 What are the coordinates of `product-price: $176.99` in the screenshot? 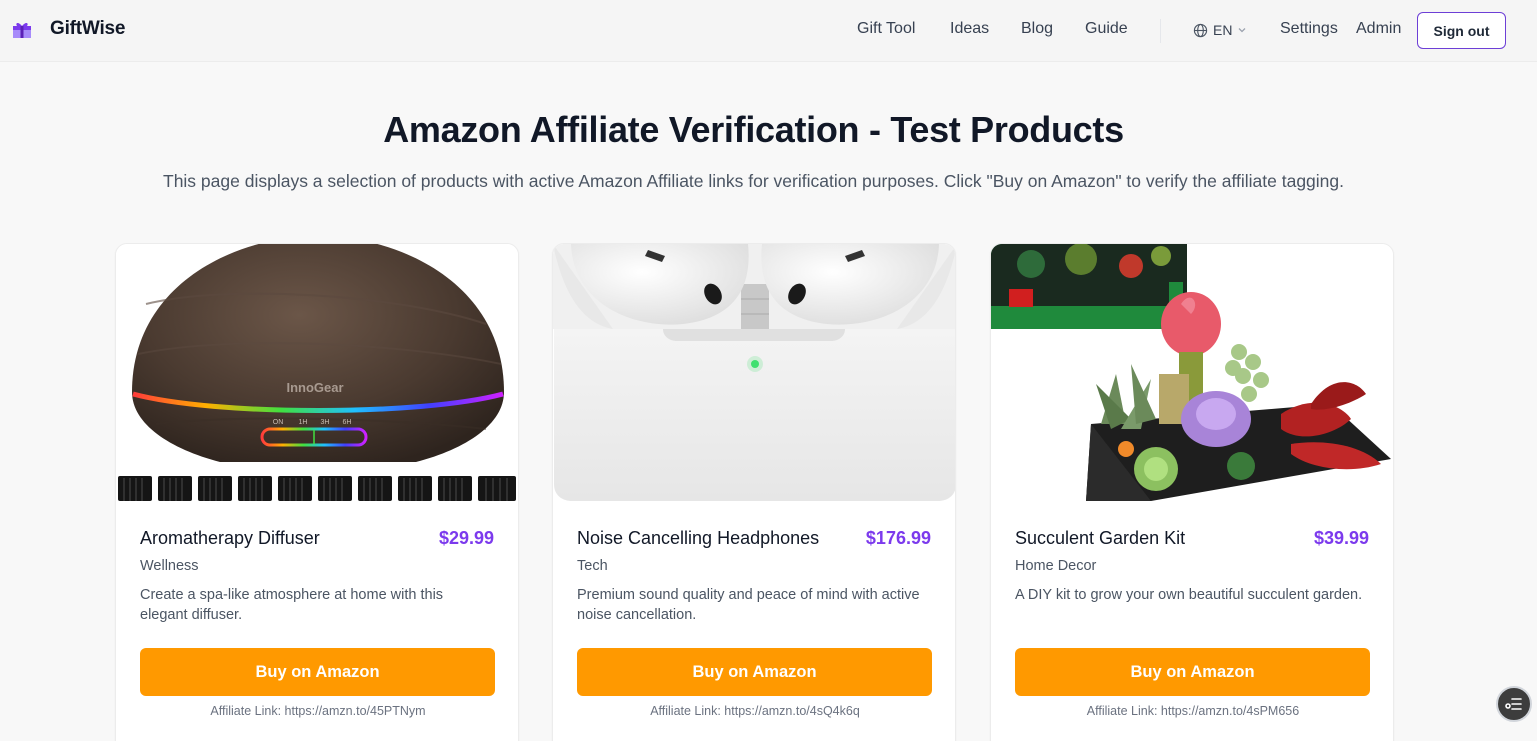 It's located at (898, 538).